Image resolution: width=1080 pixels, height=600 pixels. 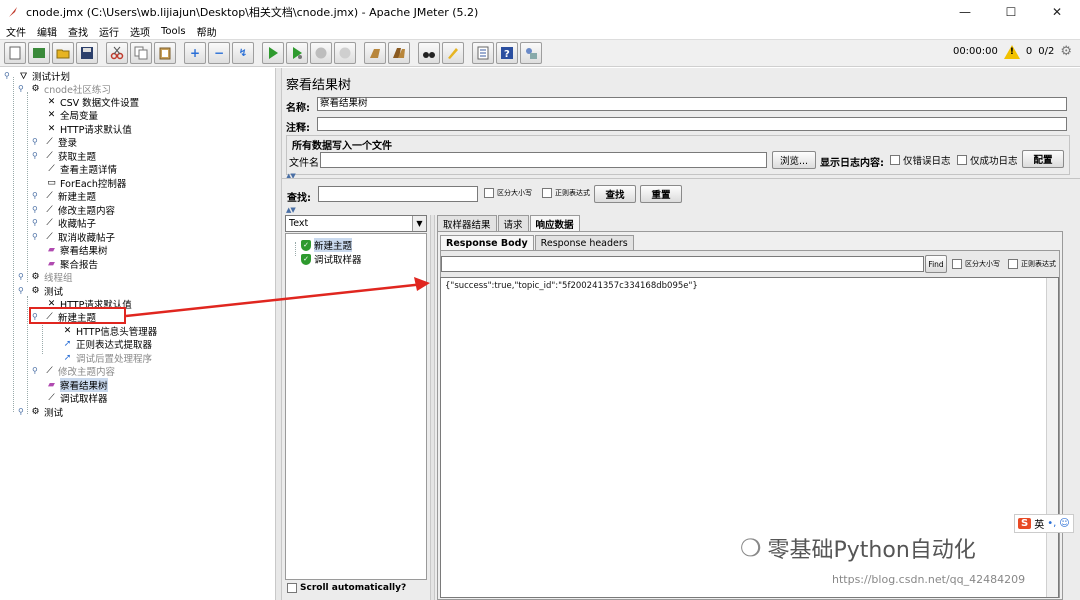 I want to click on ime-emoji-icon: ☺, so click(x=1064, y=523).